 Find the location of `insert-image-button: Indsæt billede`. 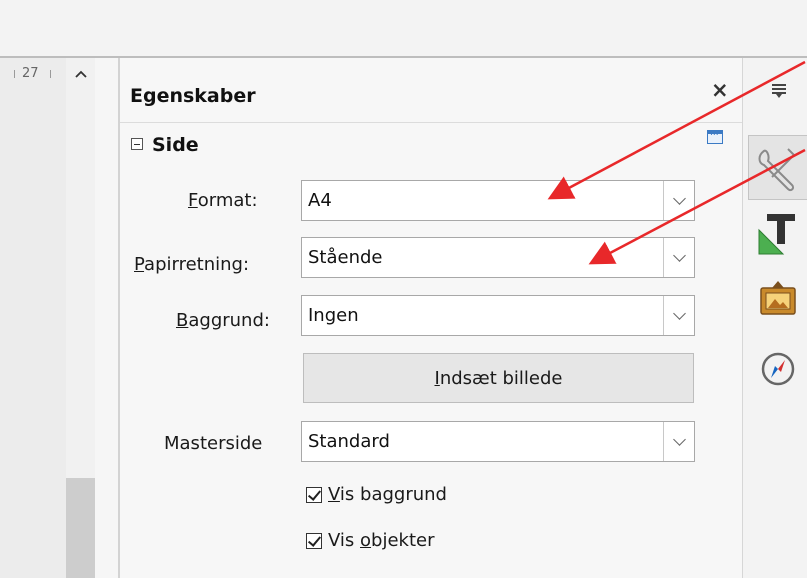

insert-image-button: Indsæt billede is located at coordinates (498, 378).